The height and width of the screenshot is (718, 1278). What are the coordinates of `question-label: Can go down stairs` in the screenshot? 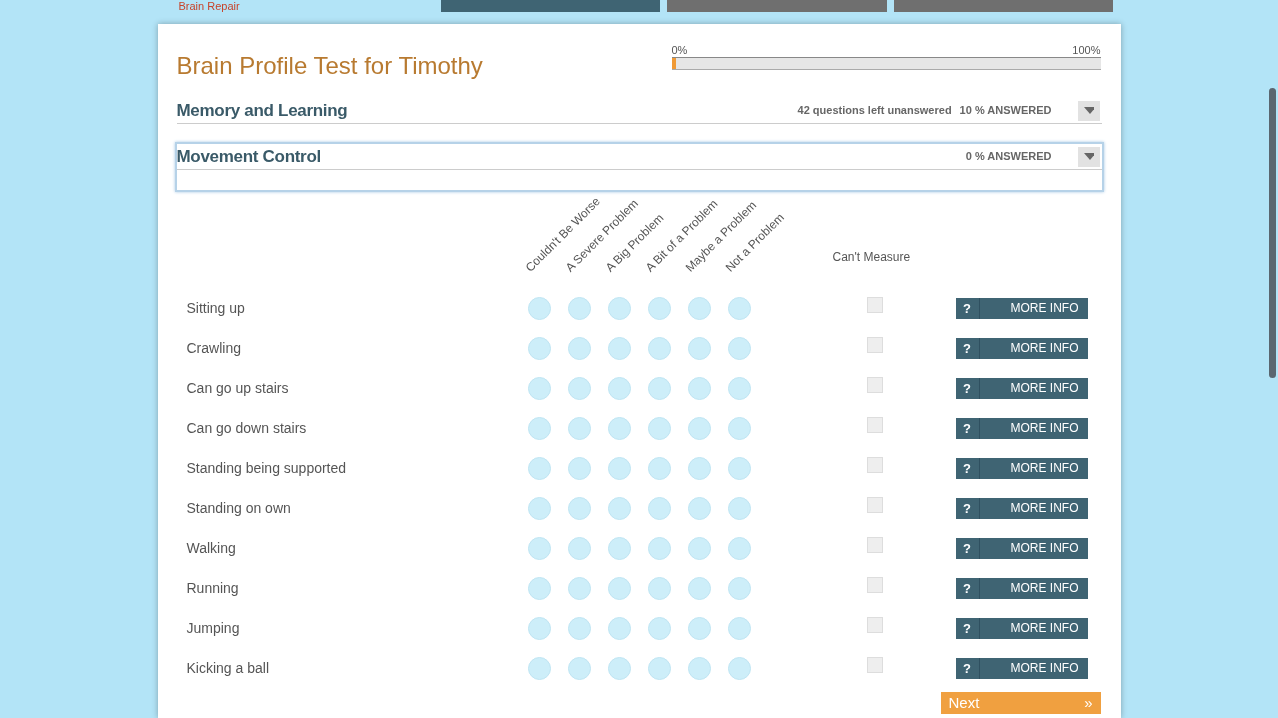 It's located at (246, 428).